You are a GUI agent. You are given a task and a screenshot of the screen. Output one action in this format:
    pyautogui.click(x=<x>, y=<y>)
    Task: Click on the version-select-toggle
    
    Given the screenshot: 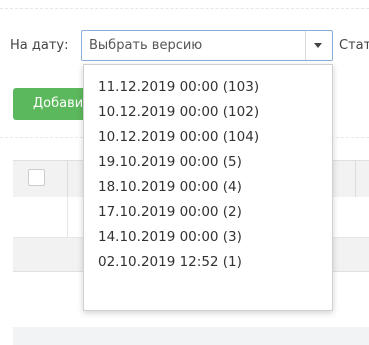 What is the action you would take?
    pyautogui.click(x=318, y=45)
    